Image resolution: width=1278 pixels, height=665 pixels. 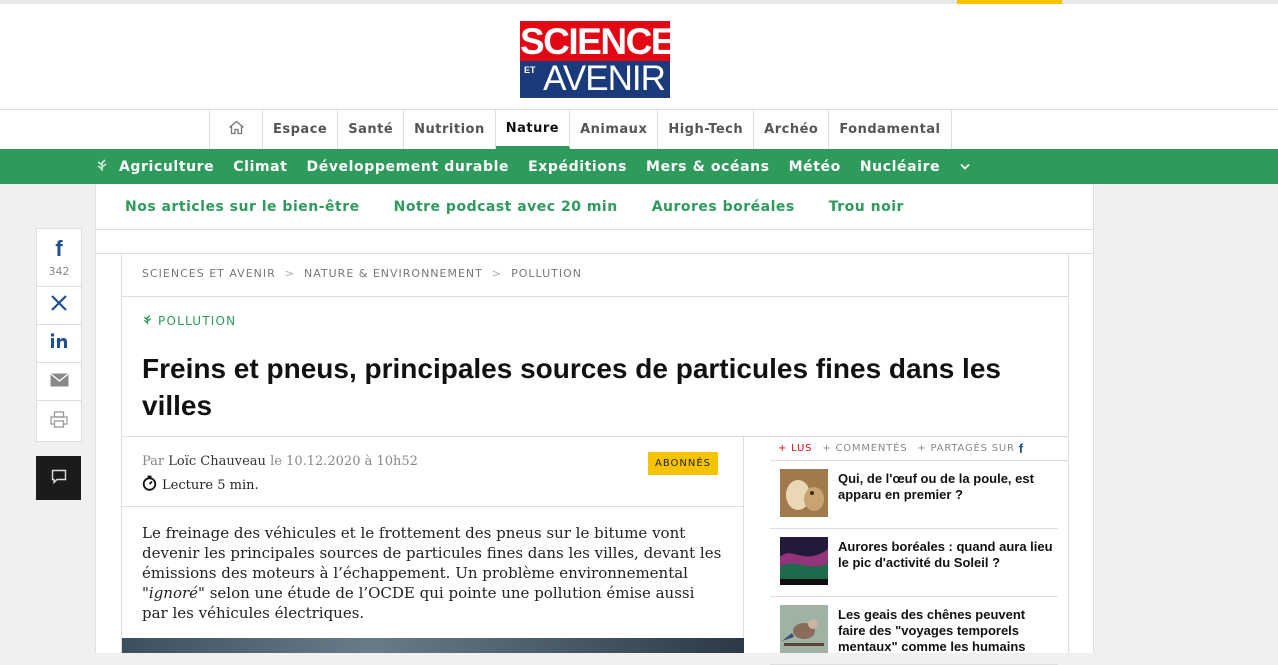 I want to click on subnav-item-climat: Climat, so click(x=260, y=167).